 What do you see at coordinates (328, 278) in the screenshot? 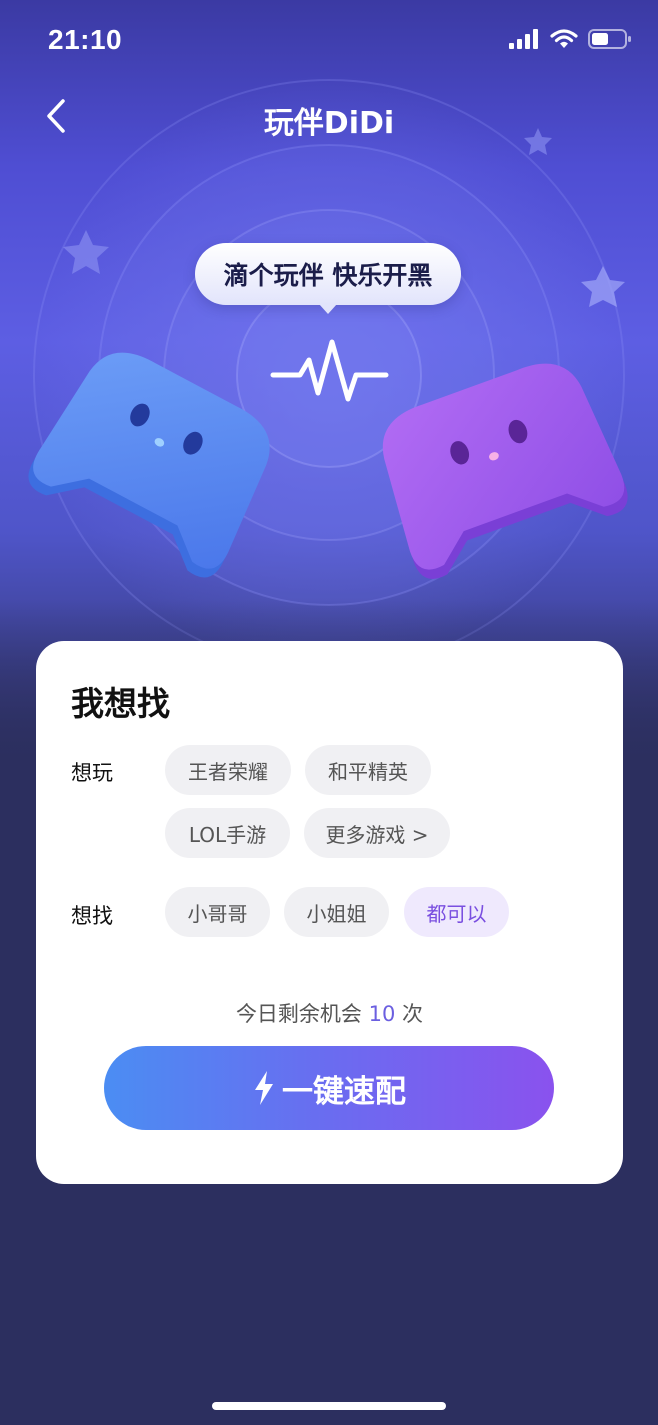
I see `slogan-bubble: 滴个玩伴 快乐开黑` at bounding box center [328, 278].